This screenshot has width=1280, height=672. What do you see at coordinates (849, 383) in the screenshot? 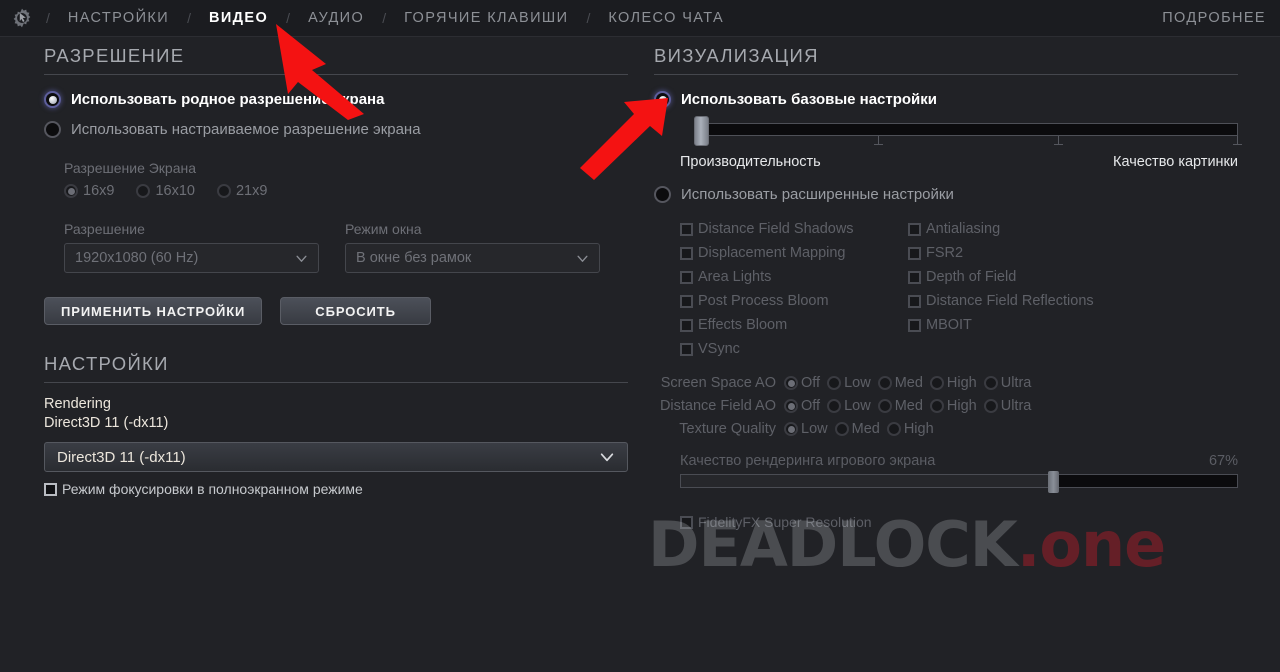
I see `ssao-option-low: Low` at bounding box center [849, 383].